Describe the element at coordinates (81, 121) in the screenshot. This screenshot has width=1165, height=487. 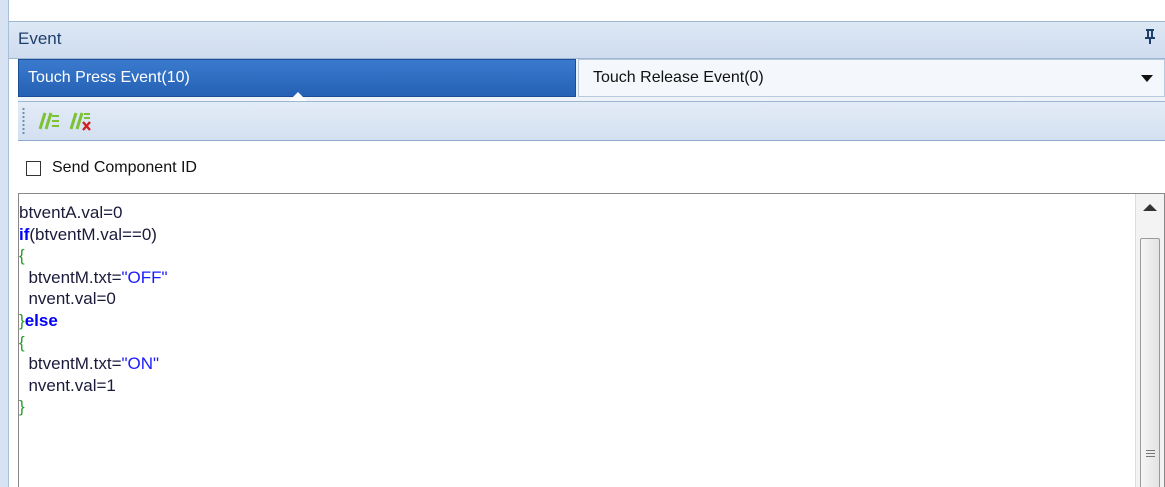
I see `uncomment-lines-icon` at that location.